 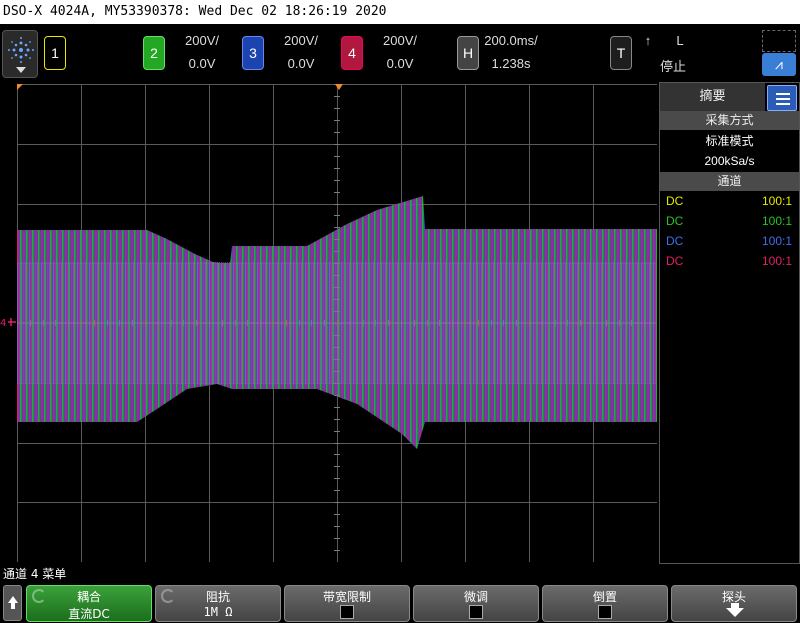 I want to click on softkey-title: 微调, so click(x=475, y=597).